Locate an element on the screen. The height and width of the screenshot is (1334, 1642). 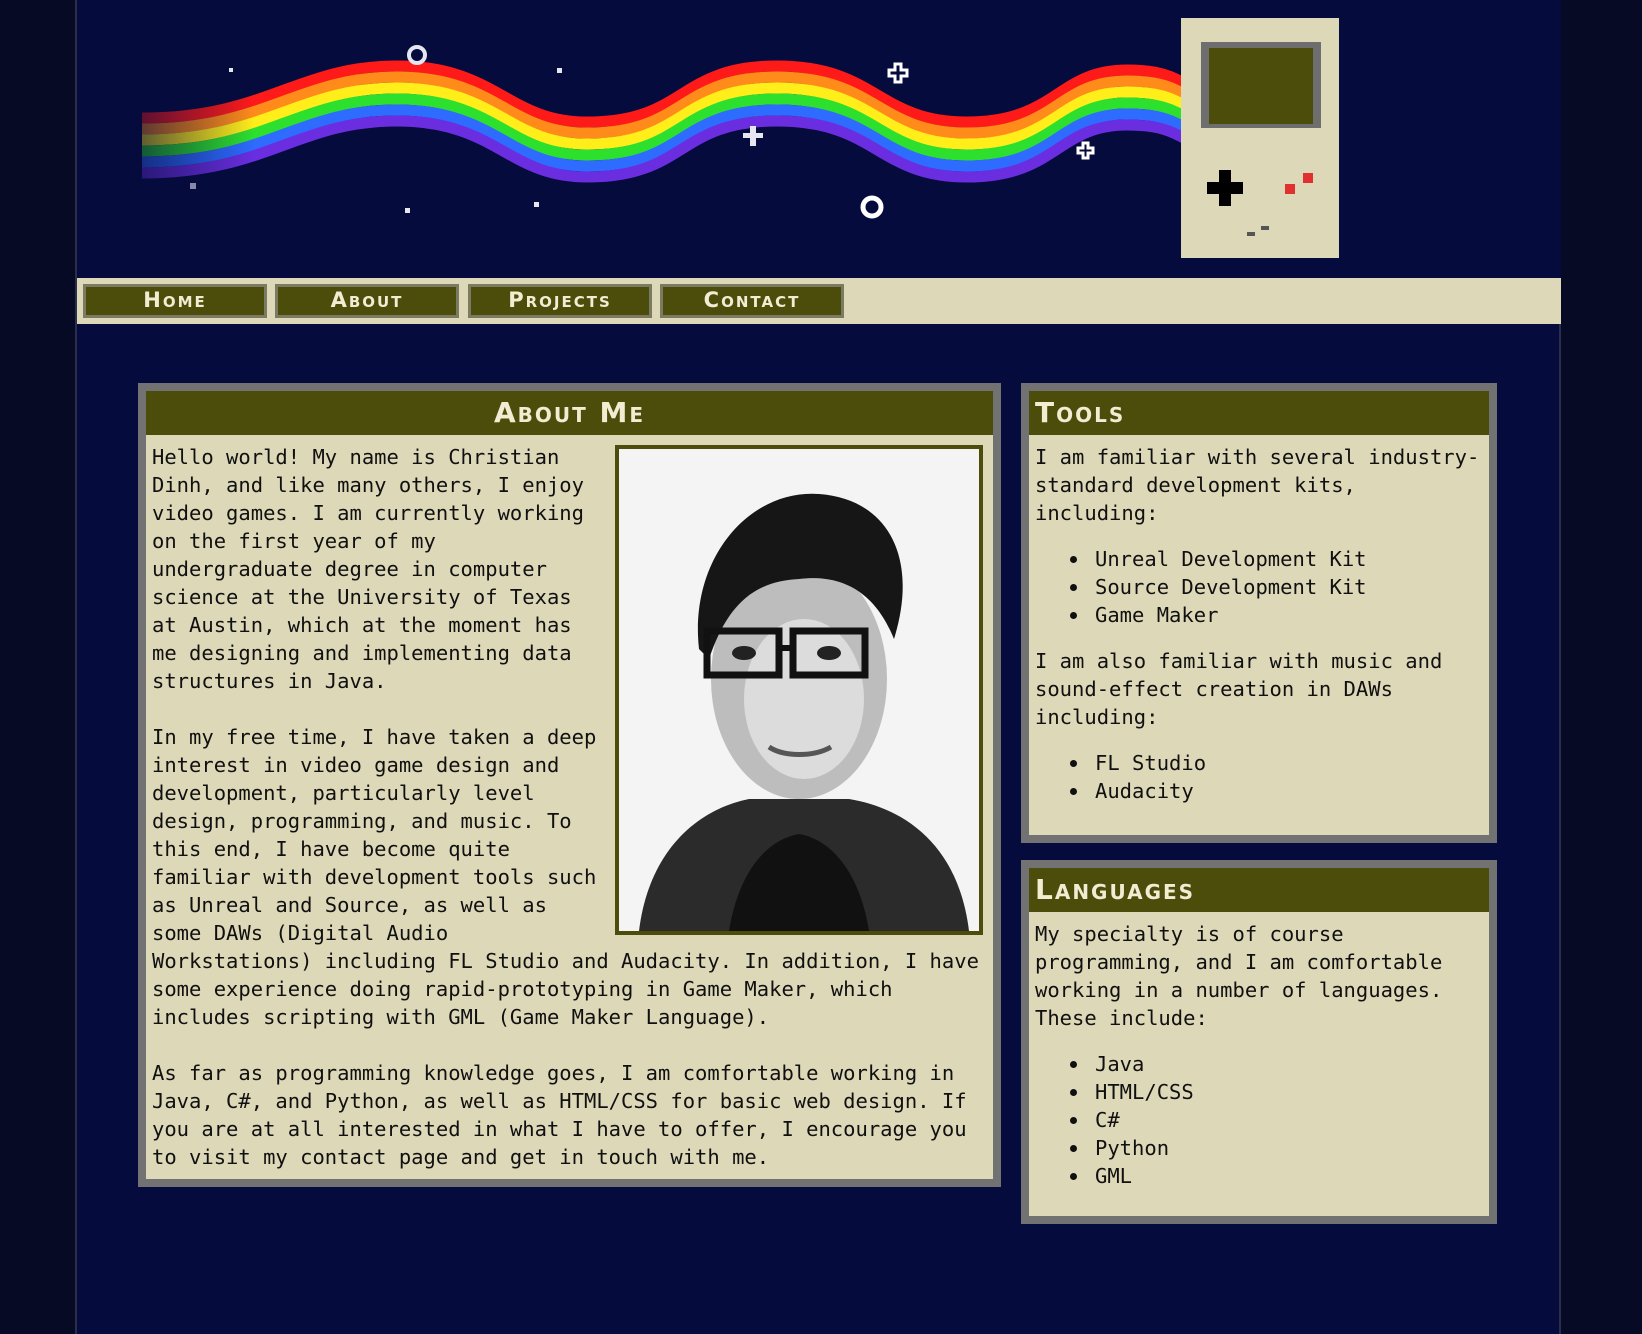
list-item: Java is located at coordinates (1259, 1064).